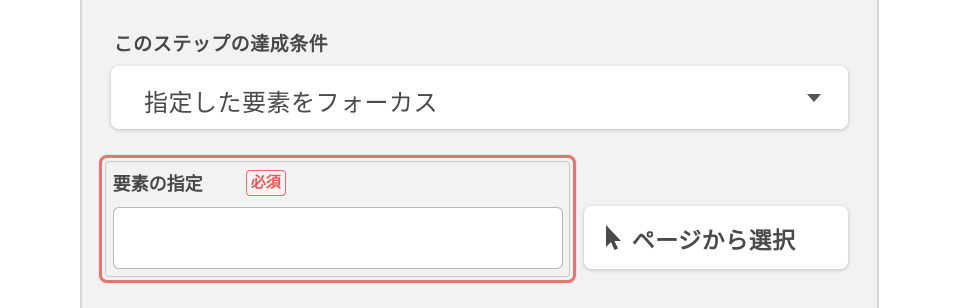 The height and width of the screenshot is (308, 960). Describe the element at coordinates (266, 183) in the screenshot. I see `required-badge: 必須` at that location.